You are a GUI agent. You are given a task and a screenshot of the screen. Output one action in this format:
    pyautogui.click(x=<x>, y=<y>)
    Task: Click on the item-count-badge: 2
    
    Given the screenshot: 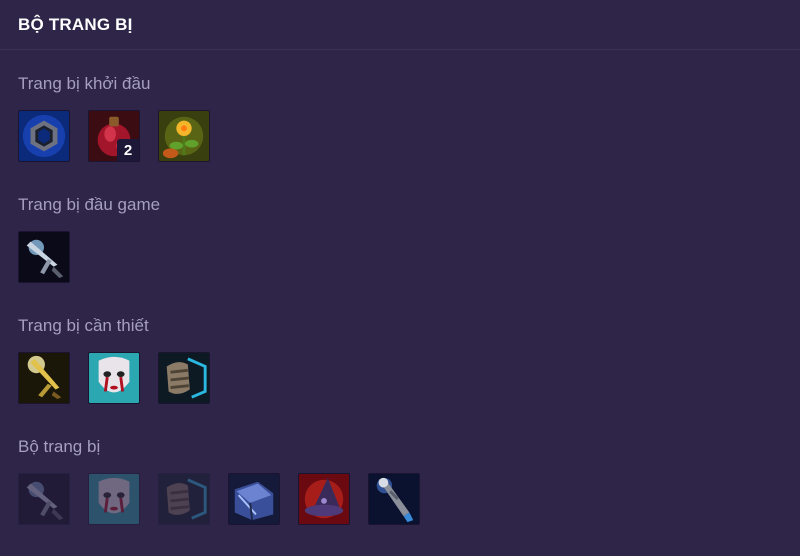 What is the action you would take?
    pyautogui.click(x=128, y=150)
    